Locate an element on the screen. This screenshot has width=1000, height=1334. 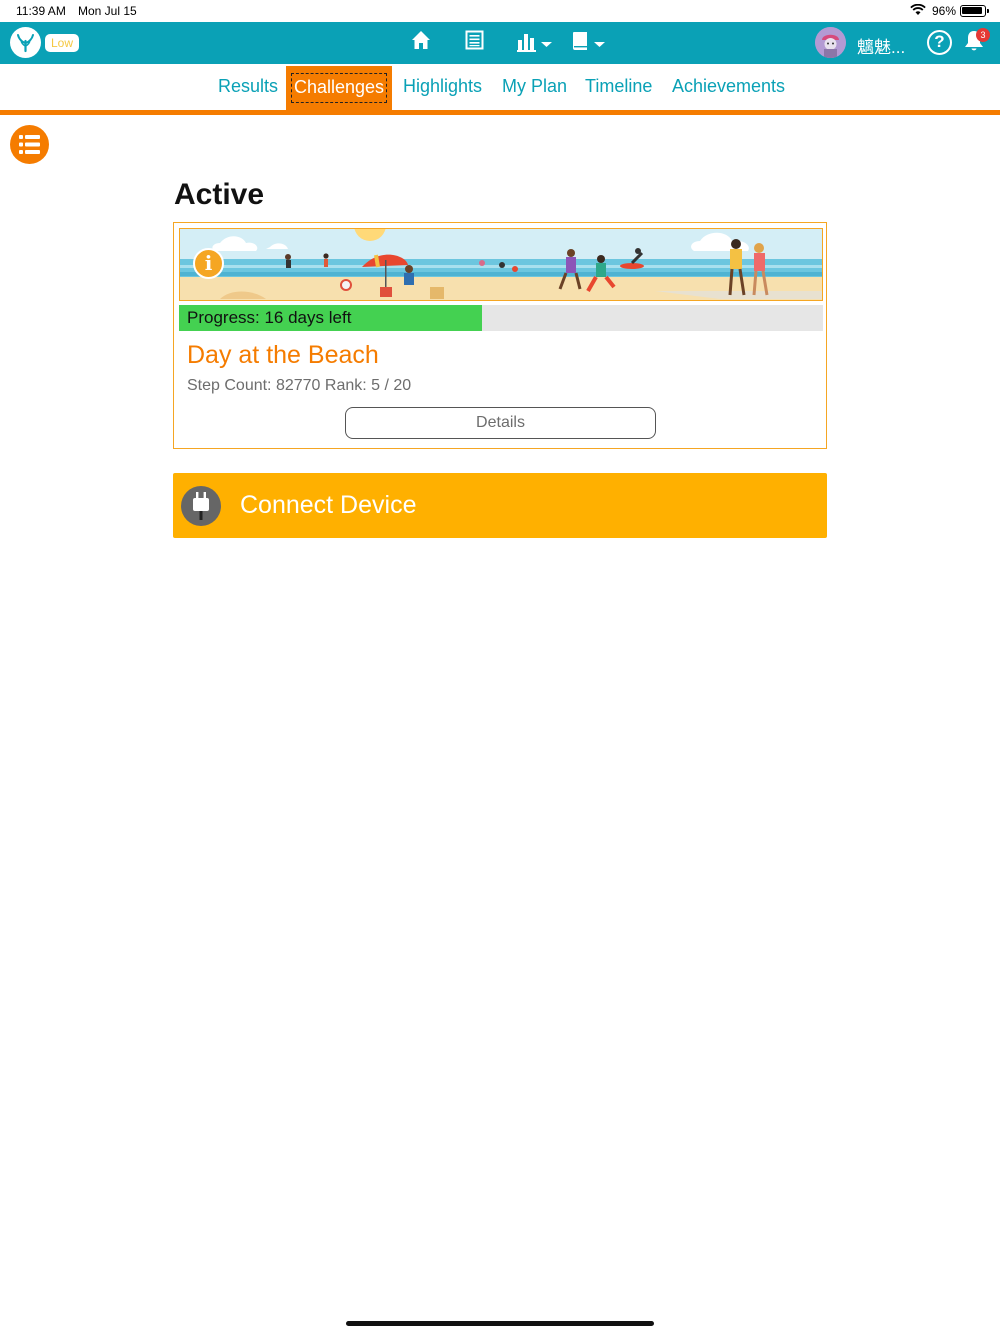
tab-underline-divider is located at coordinates (500, 112).